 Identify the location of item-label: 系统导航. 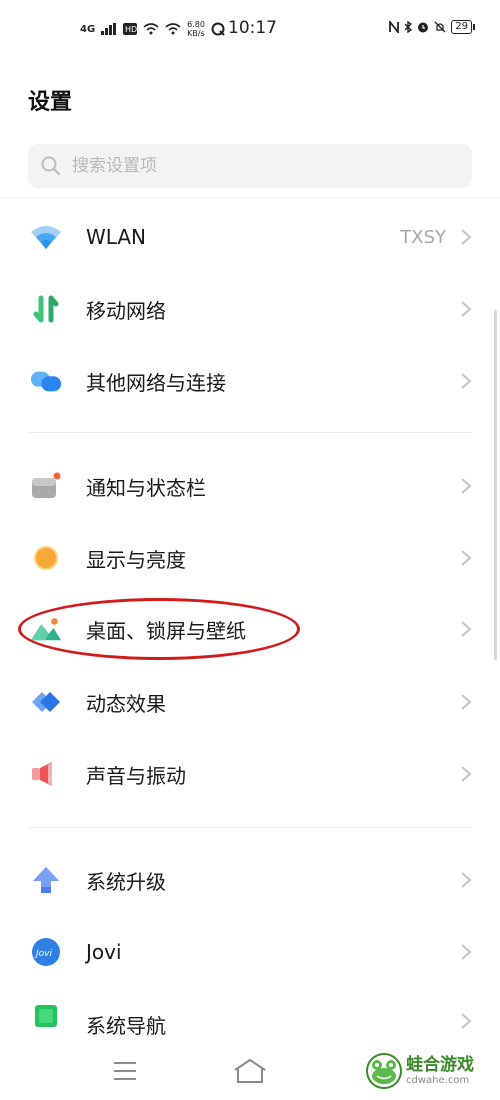
(126, 1026).